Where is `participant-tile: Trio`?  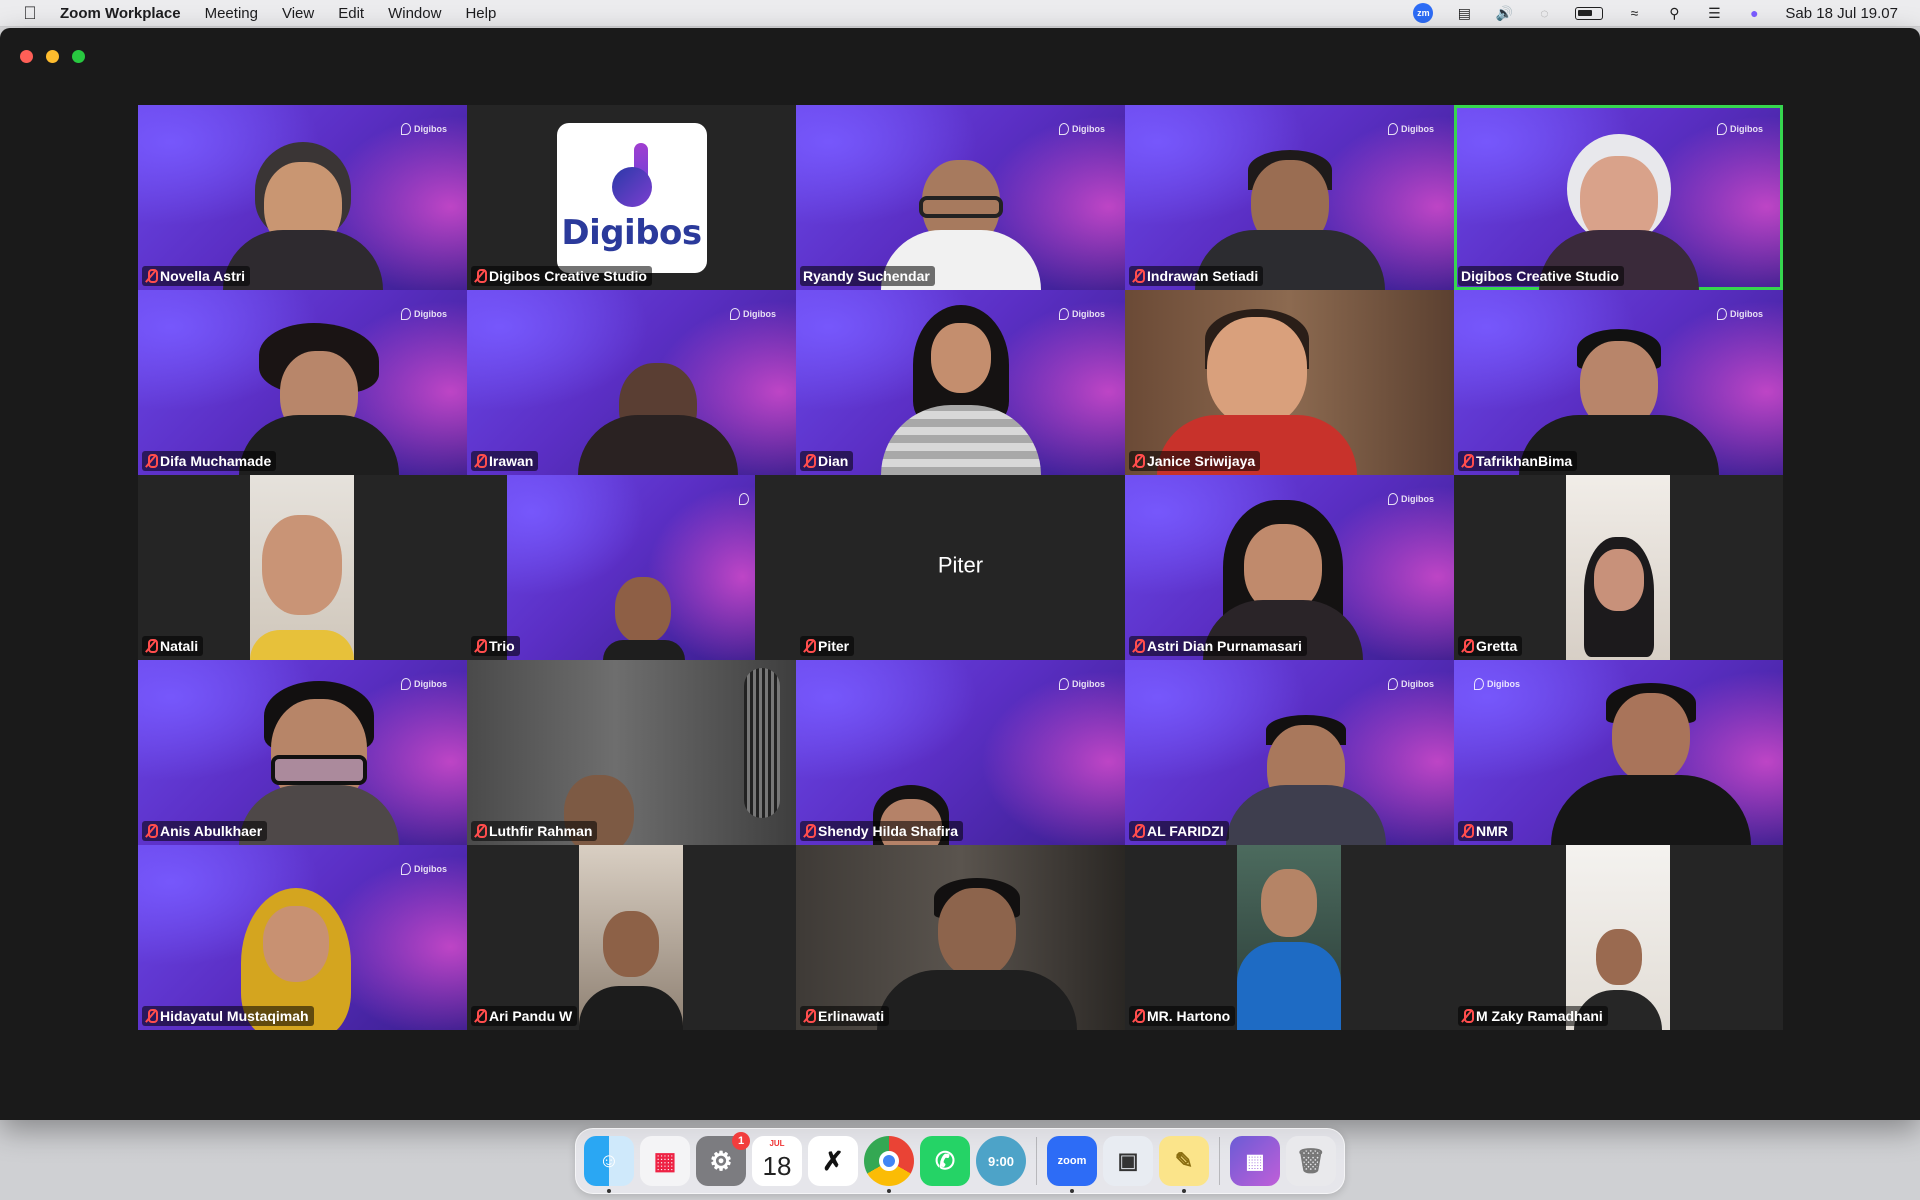
participant-tile: Trio is located at coordinates (631, 567).